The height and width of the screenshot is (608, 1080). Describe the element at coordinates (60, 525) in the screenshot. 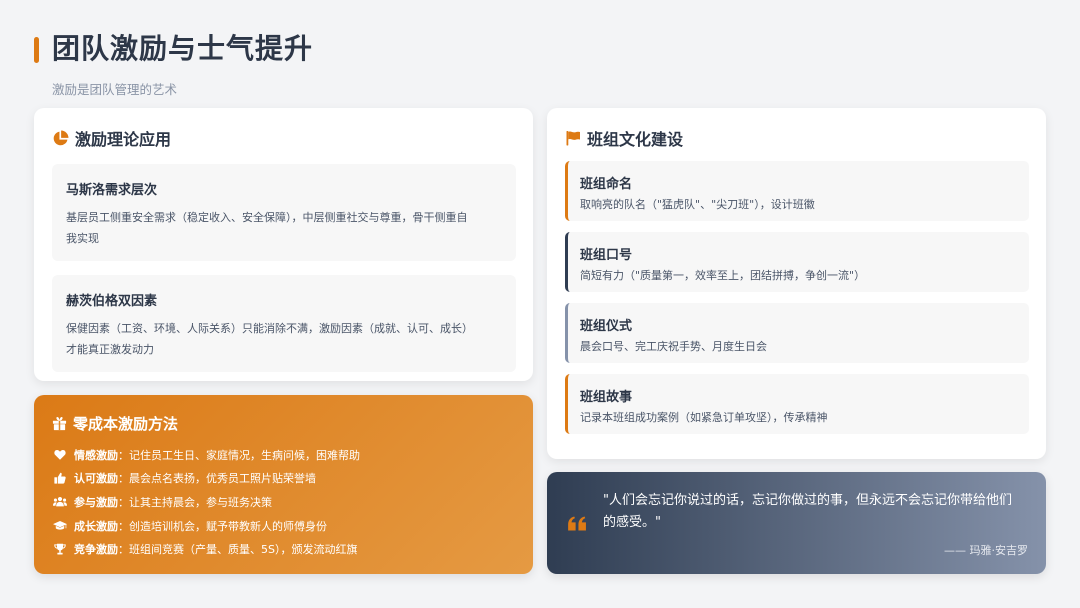

I see `graduation-cap-icon` at that location.